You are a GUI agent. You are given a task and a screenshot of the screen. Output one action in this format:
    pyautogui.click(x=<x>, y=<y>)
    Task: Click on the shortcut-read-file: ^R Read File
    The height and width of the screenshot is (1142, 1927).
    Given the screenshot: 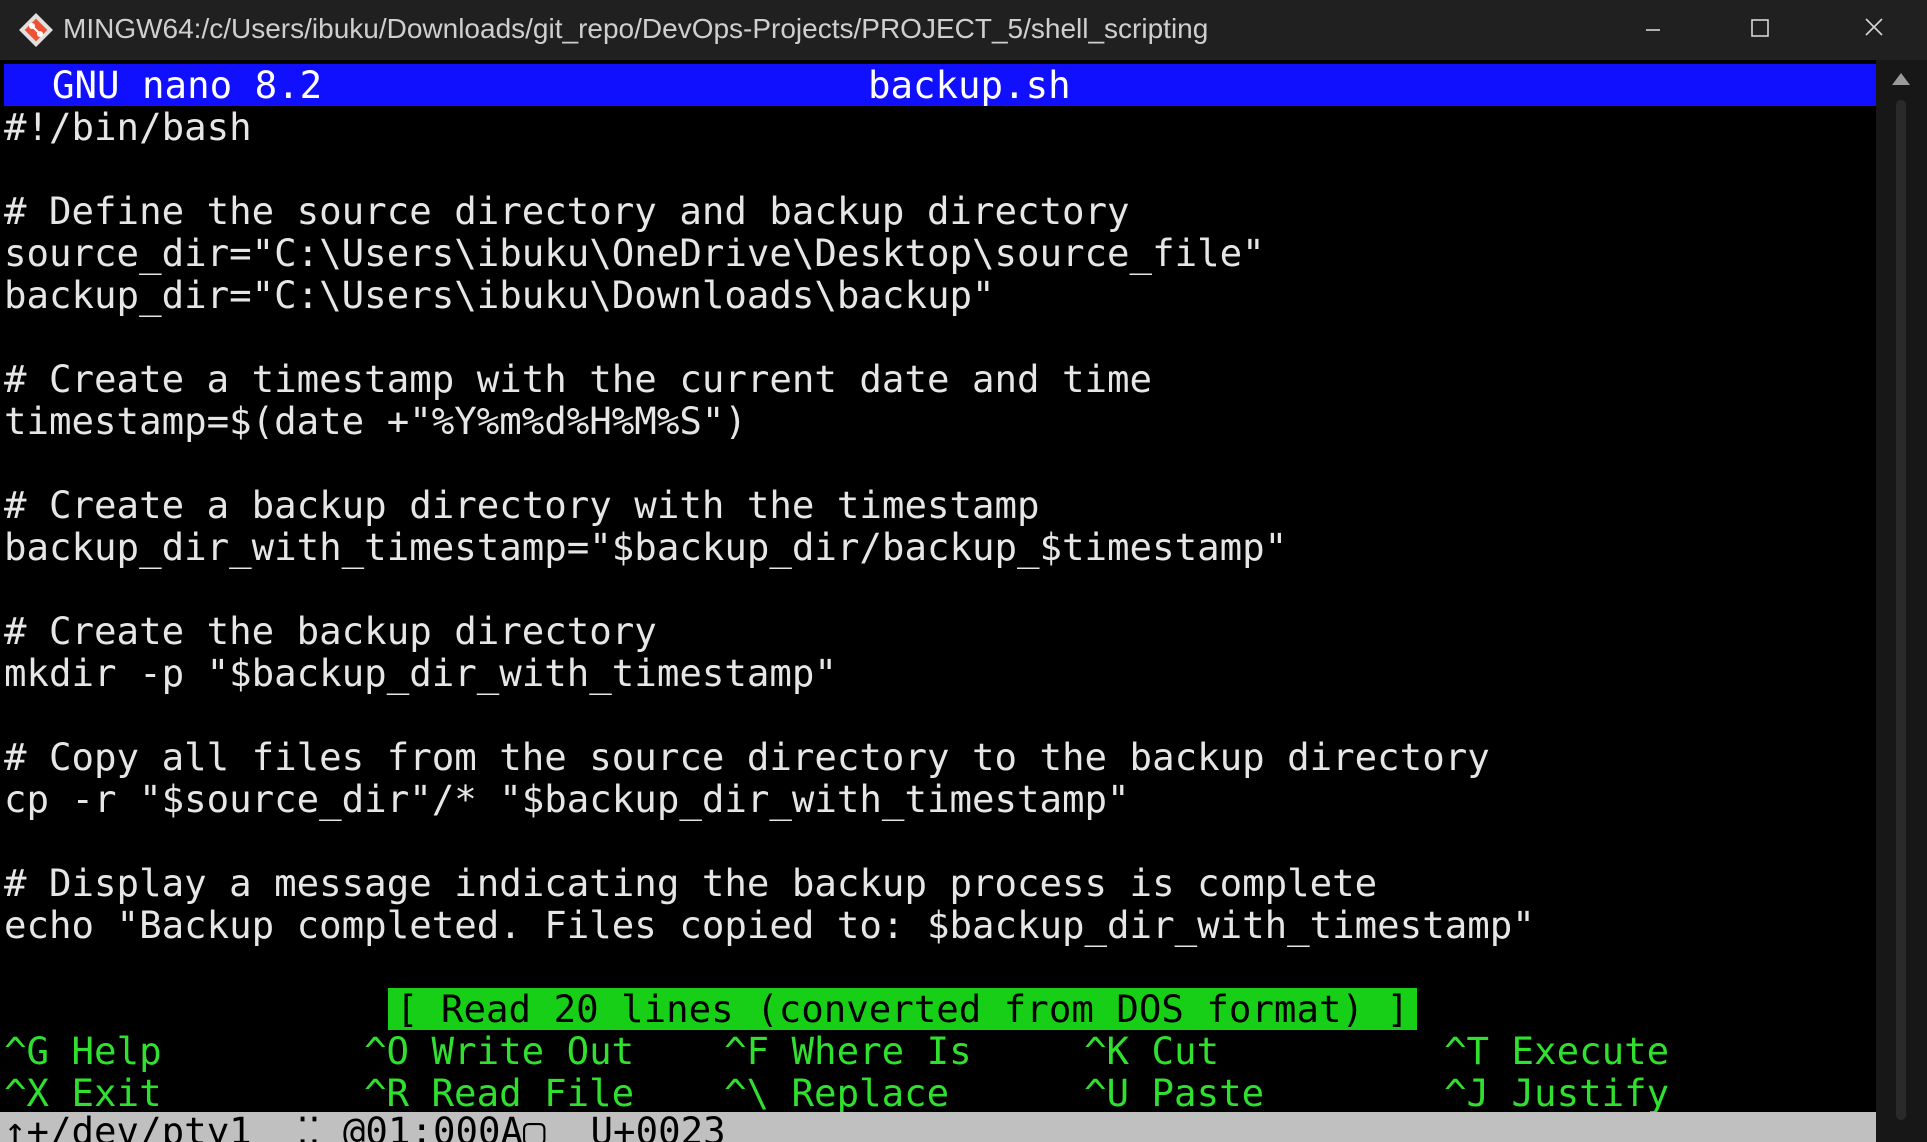 What is the action you would take?
    pyautogui.click(x=499, y=1093)
    